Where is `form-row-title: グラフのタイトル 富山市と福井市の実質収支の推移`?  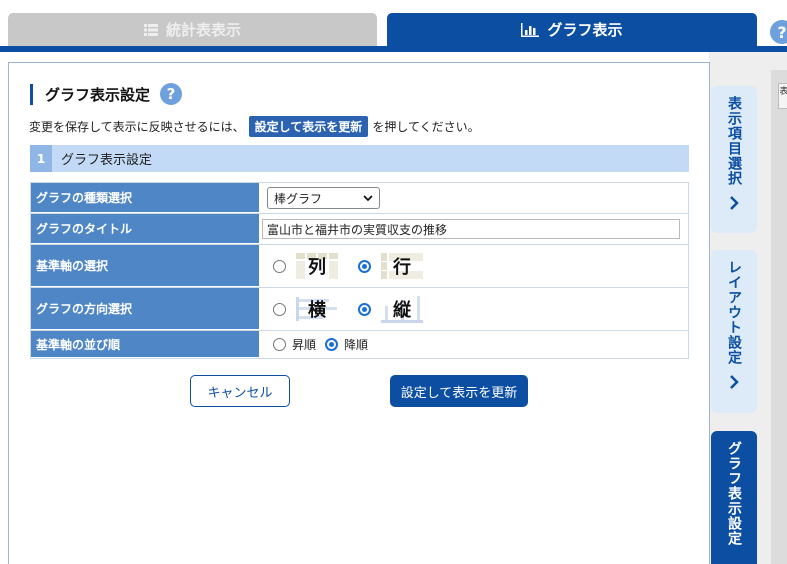 form-row-title: グラフのタイトル 富山市と福井市の実質収支の推移 is located at coordinates (359, 229).